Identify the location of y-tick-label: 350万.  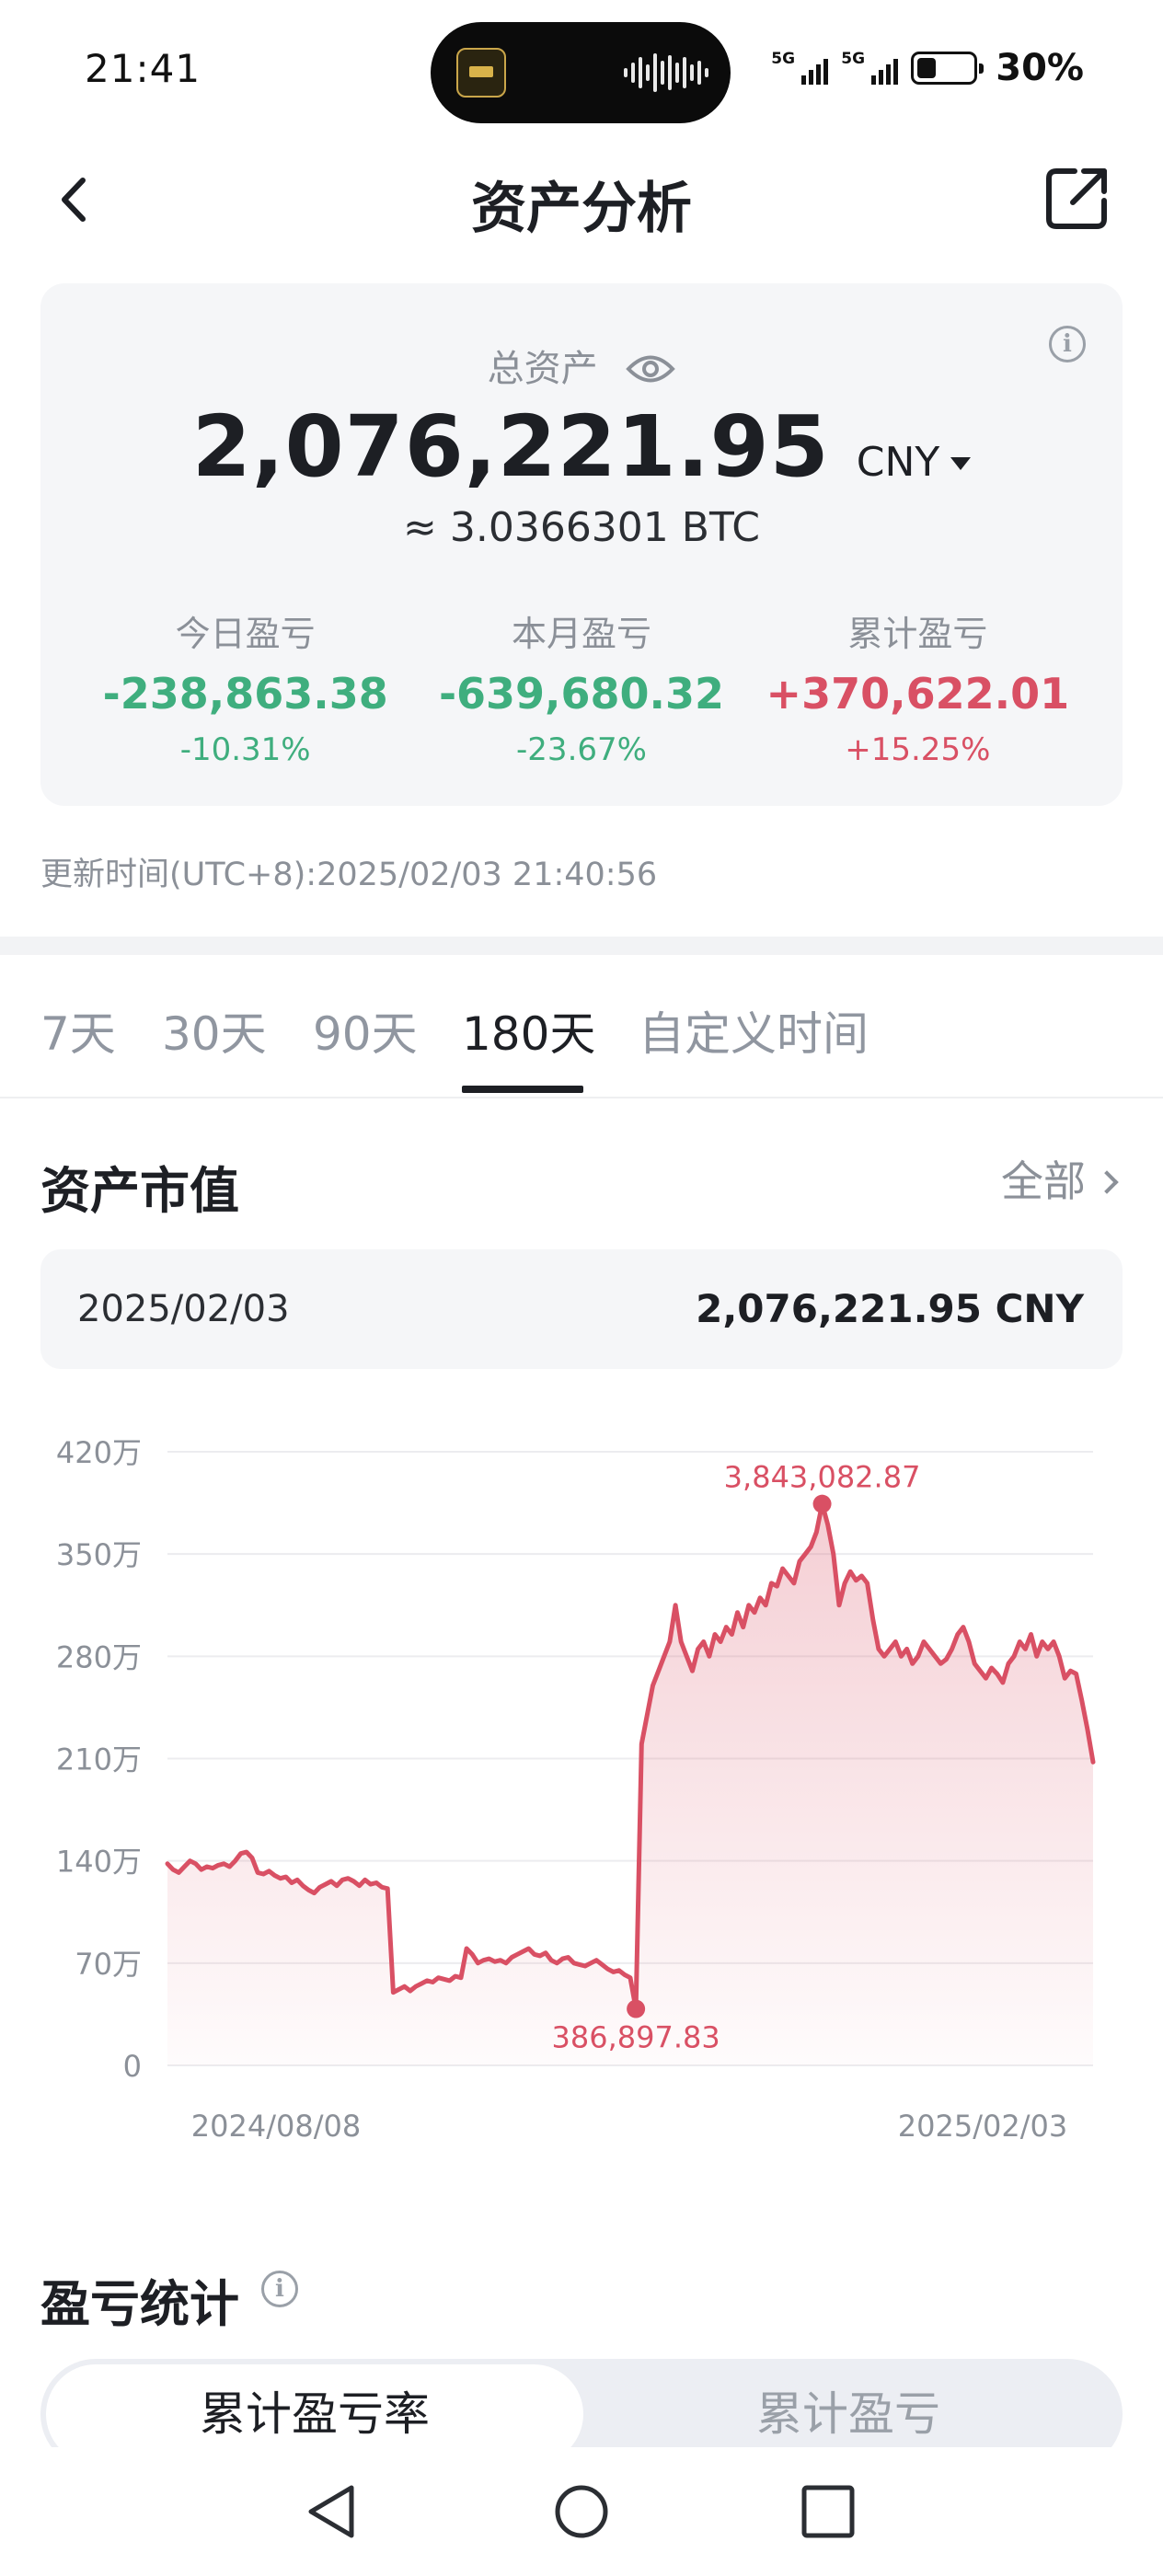
(99, 1554).